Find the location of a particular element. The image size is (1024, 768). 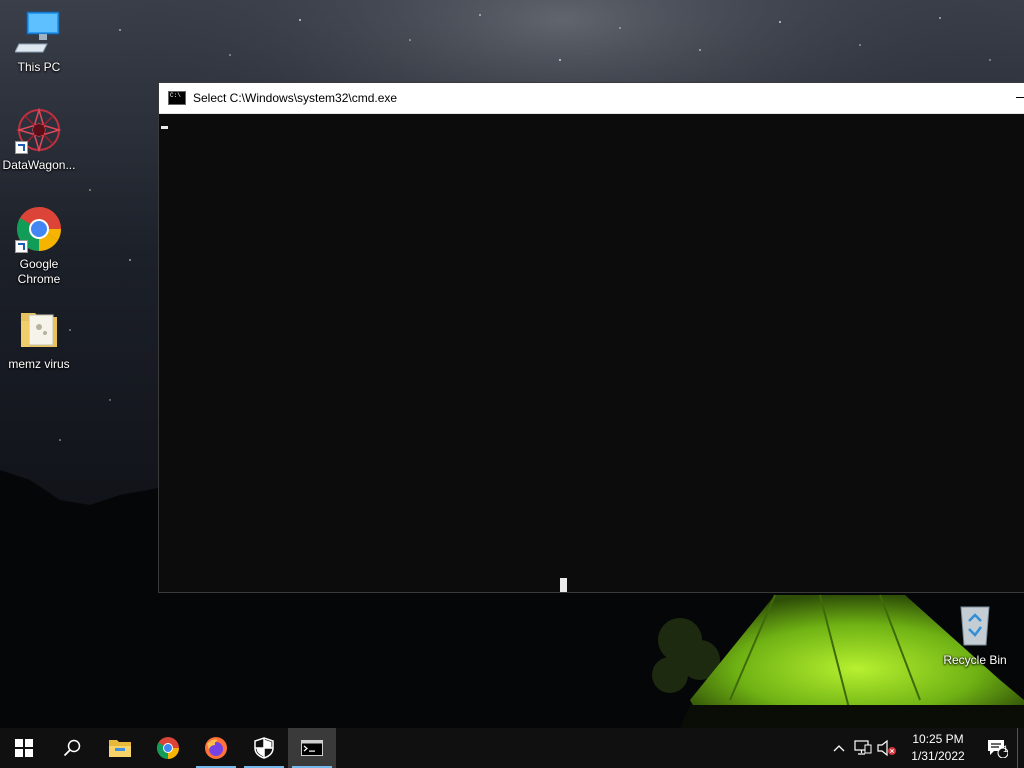

clock: 10:25 PM 1/31/2022 is located at coordinates (938, 748).